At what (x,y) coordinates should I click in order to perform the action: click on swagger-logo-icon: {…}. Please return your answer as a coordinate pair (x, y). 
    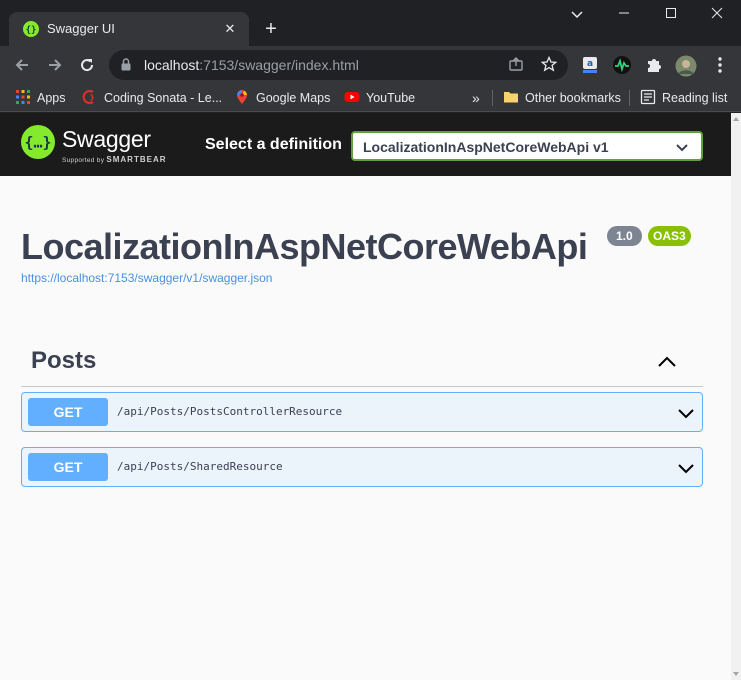
    Looking at the image, I should click on (38, 142).